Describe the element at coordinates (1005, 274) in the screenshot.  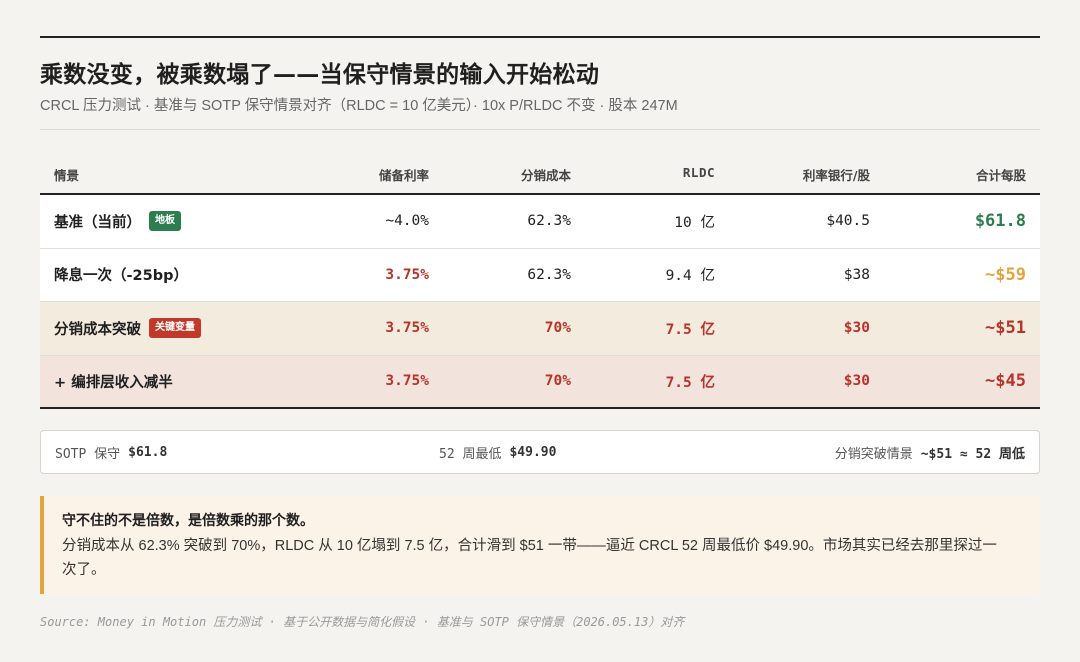
I see `total-cell: ~$59` at that location.